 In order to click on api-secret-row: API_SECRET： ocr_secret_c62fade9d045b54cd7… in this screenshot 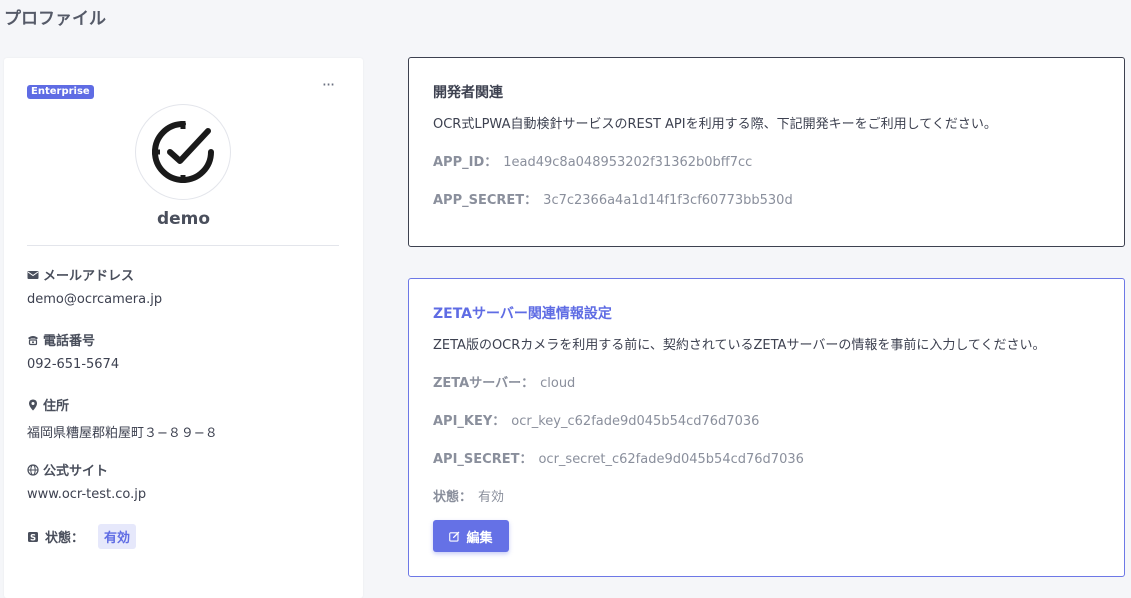, I will do `click(618, 457)`.